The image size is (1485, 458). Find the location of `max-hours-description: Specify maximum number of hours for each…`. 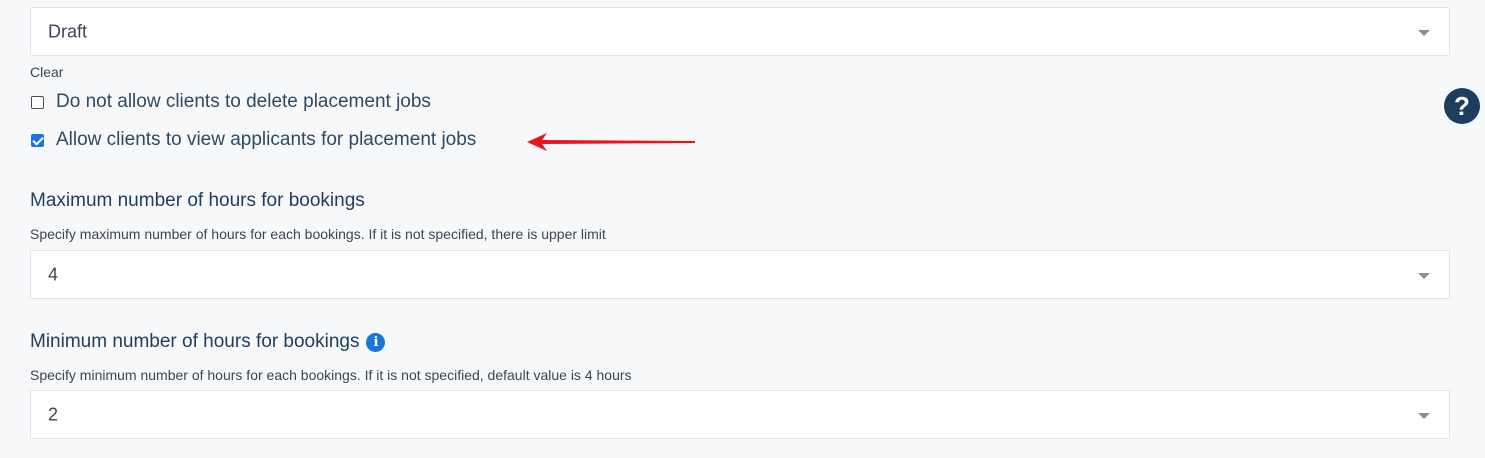

max-hours-description: Specify maximum number of hours for each… is located at coordinates (318, 234).